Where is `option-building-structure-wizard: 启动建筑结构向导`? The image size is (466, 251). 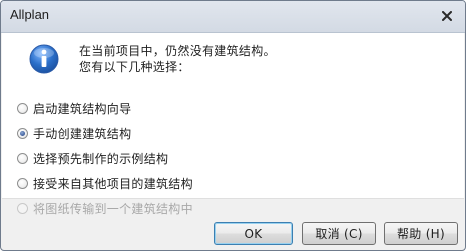
option-building-structure-wizard: 启动建筑结构向导 is located at coordinates (105, 108).